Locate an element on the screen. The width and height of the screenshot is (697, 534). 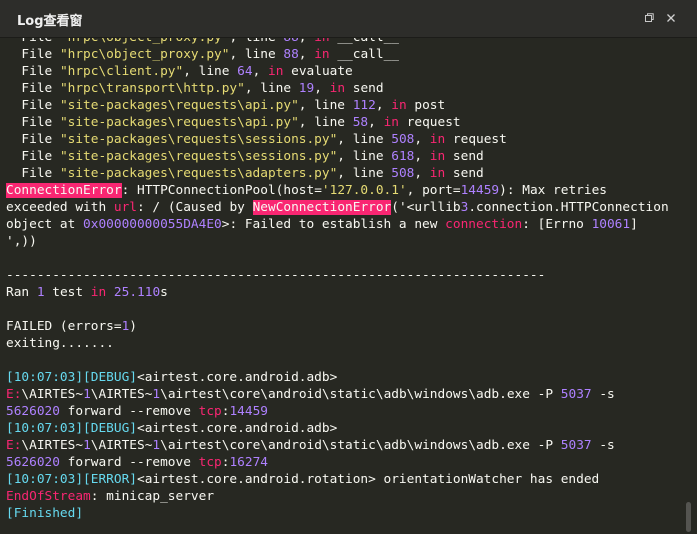
log-segment: : / (Caused by is located at coordinates (195, 207).